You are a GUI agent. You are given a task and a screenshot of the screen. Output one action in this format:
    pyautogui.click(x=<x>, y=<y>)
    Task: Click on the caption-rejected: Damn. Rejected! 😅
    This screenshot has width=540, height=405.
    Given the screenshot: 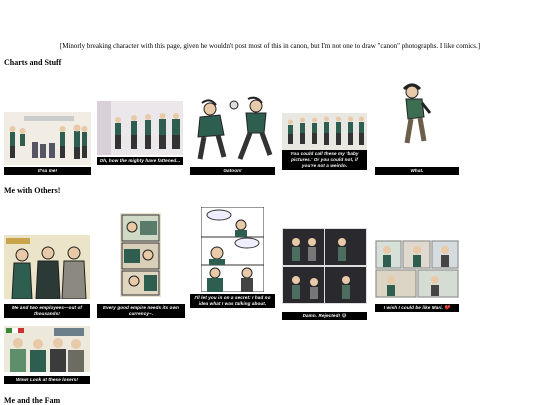 What is the action you would take?
    pyautogui.click(x=324, y=316)
    